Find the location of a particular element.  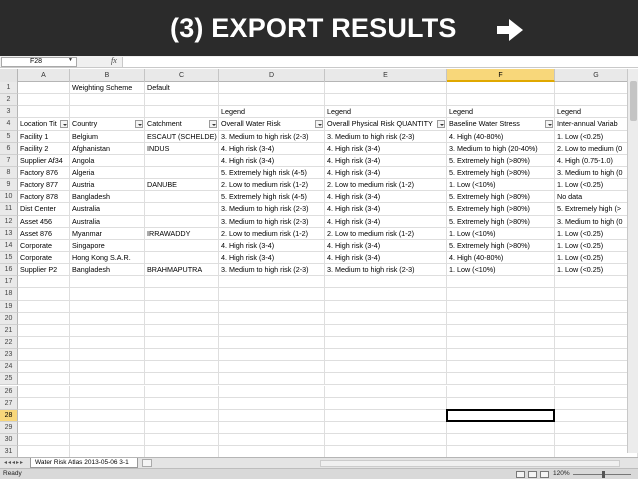

new-sheet-icon is located at coordinates (147, 463).